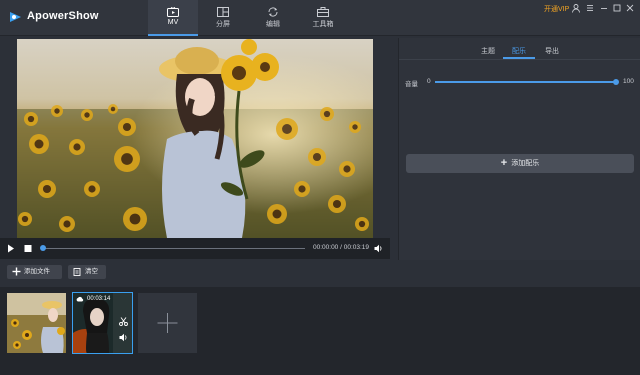  What do you see at coordinates (99, 299) in the screenshot?
I see `clip-duration: 00:03:14` at bounding box center [99, 299].